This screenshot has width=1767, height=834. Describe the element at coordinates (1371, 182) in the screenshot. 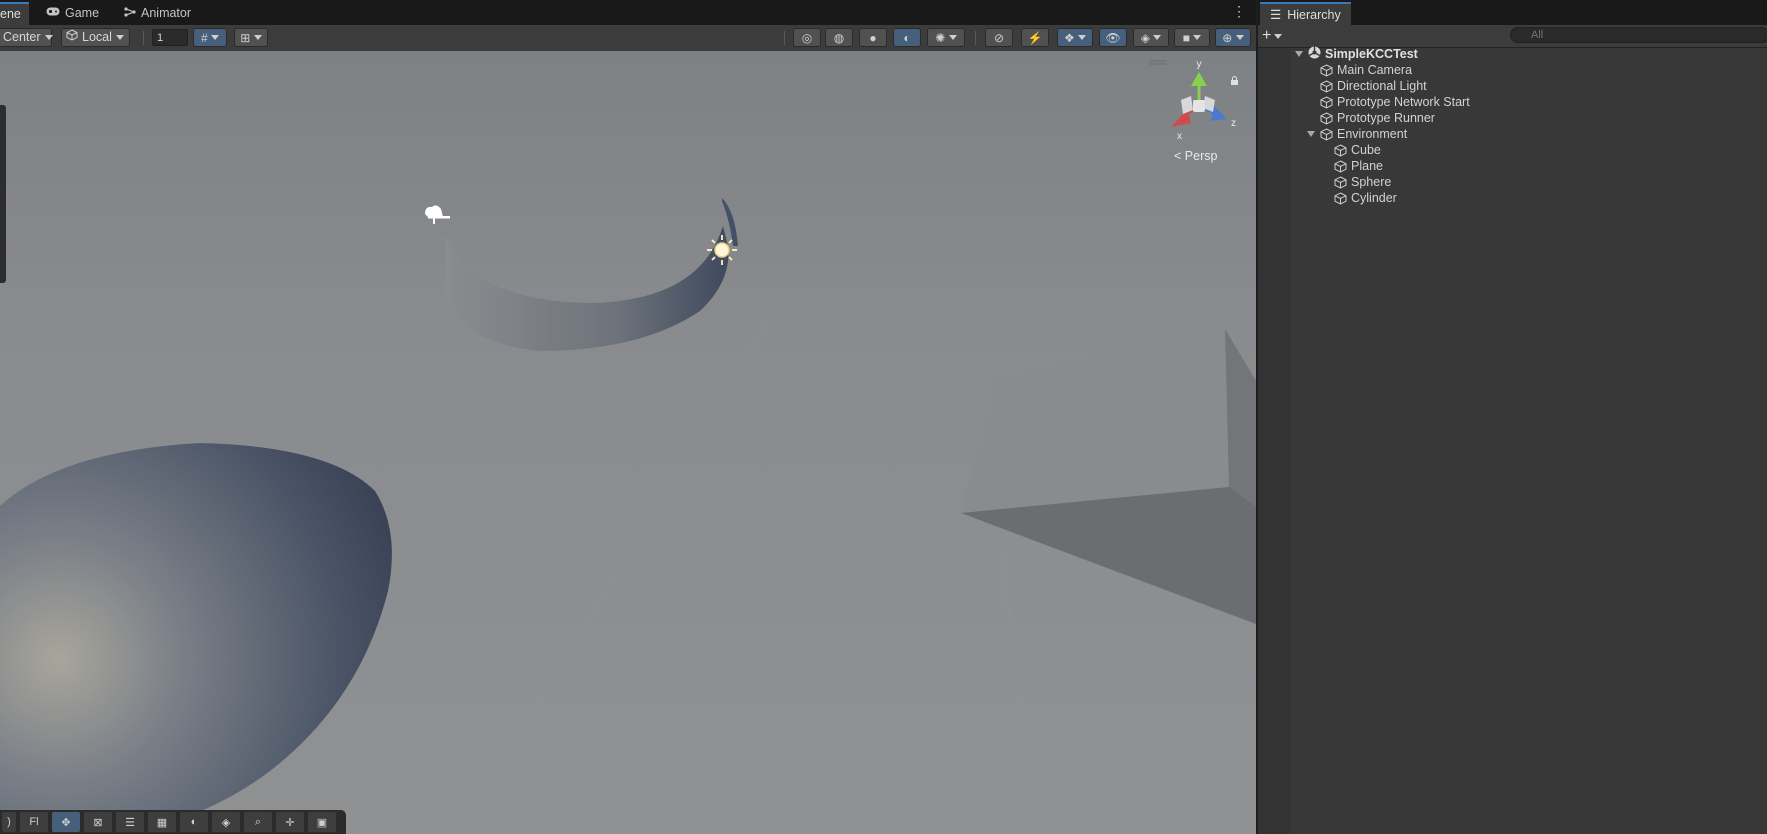

I see `hierarchy-item-label: Sphere` at that location.